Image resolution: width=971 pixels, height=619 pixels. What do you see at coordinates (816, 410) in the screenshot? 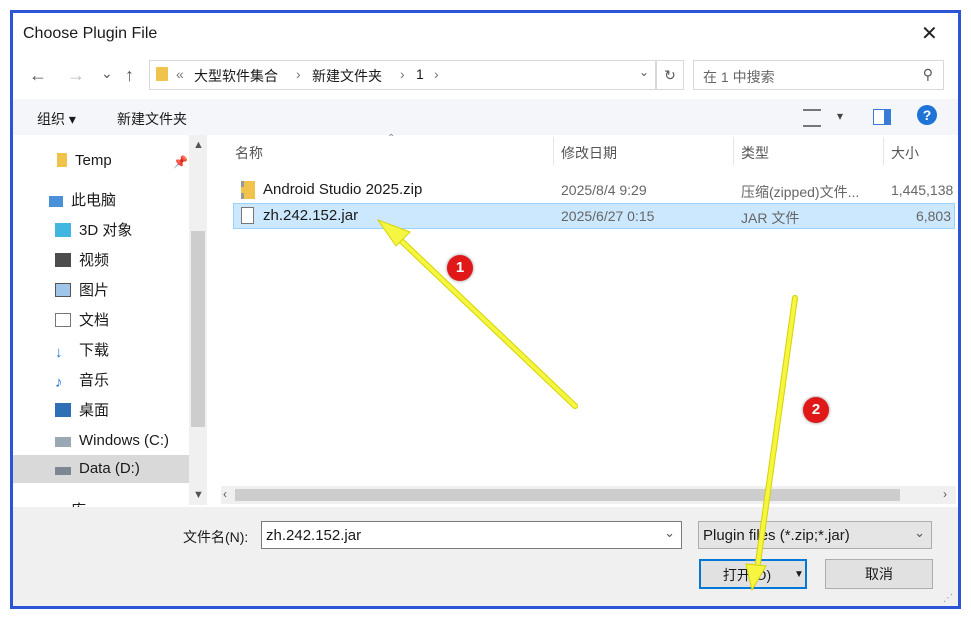
I see `annotation-badge-2: 2` at bounding box center [816, 410].